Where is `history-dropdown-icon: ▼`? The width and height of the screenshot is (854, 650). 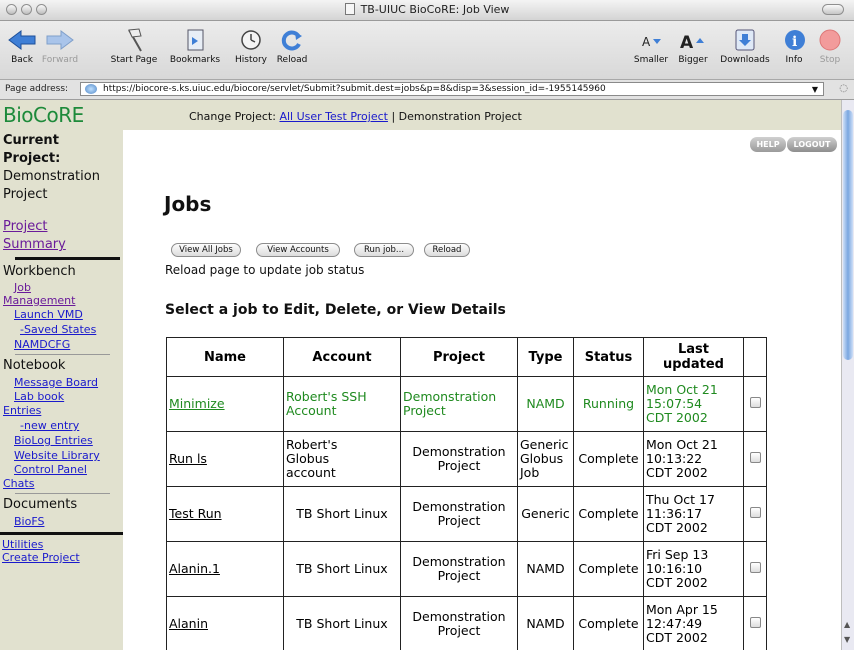 history-dropdown-icon: ▼ is located at coordinates (815, 89).